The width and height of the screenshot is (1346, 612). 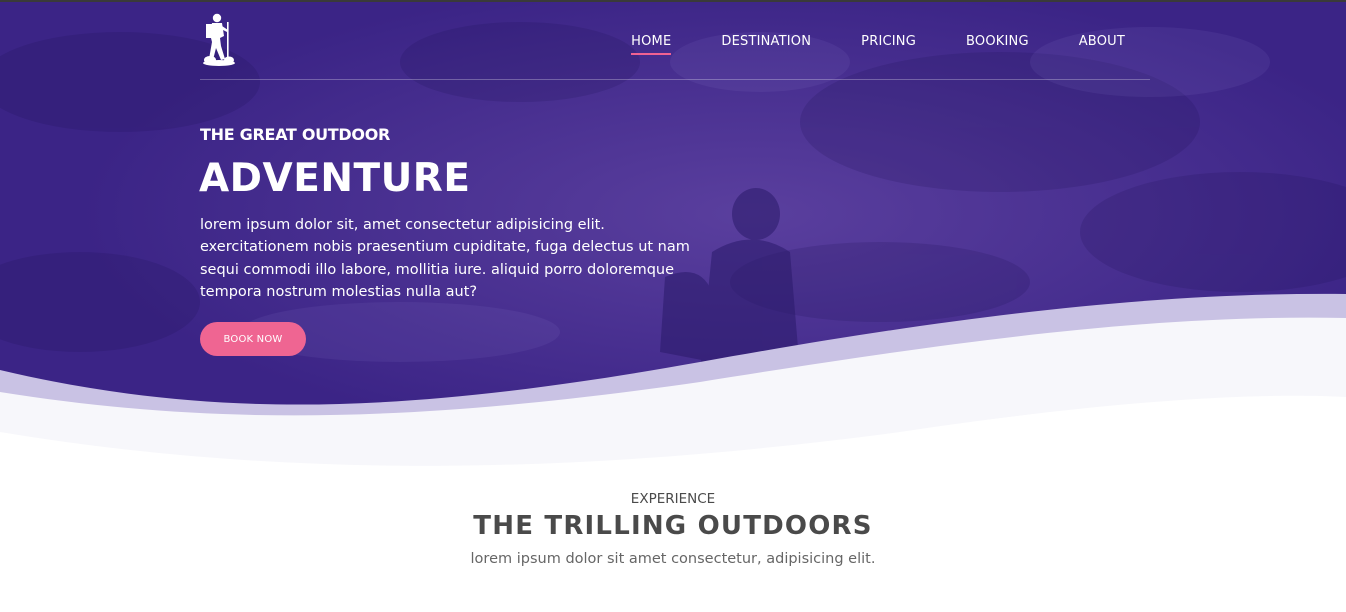 What do you see at coordinates (253, 339) in the screenshot?
I see `book-now-button: BOOK NOW` at bounding box center [253, 339].